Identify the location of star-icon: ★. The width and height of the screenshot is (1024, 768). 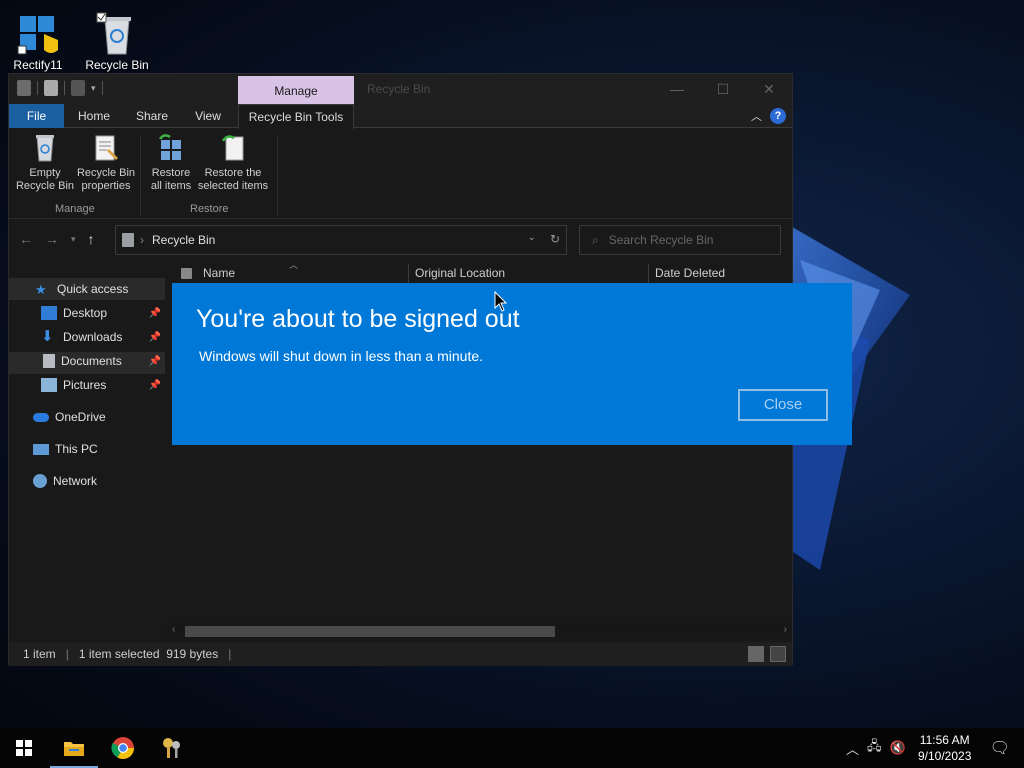
(41, 289).